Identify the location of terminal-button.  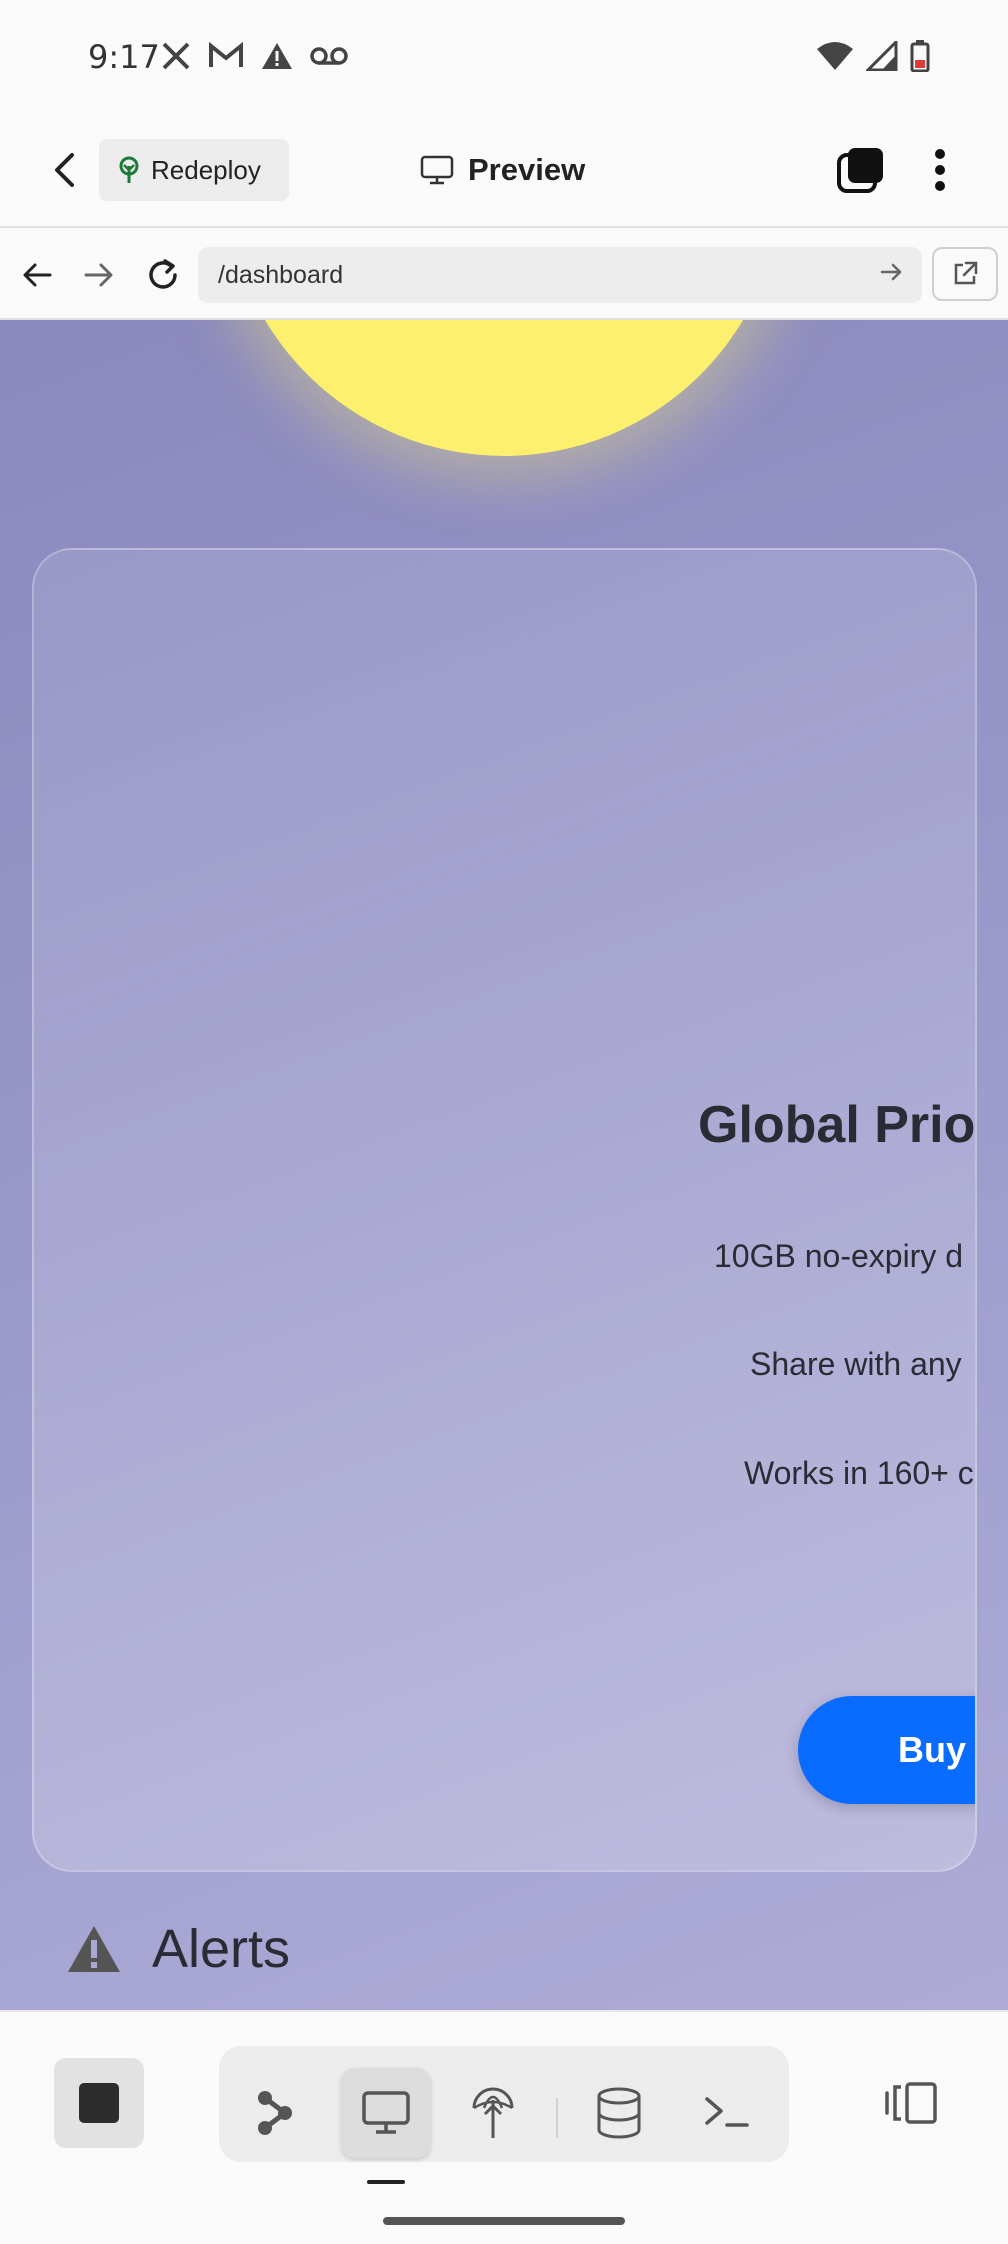
(727, 2113).